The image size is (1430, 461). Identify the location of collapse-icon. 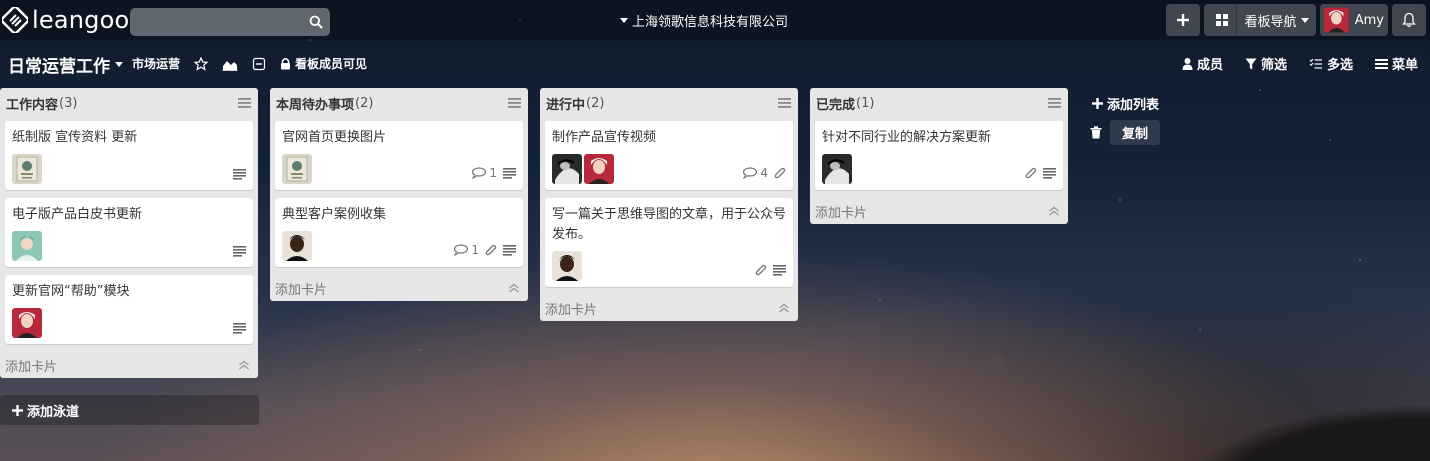
(259, 64).